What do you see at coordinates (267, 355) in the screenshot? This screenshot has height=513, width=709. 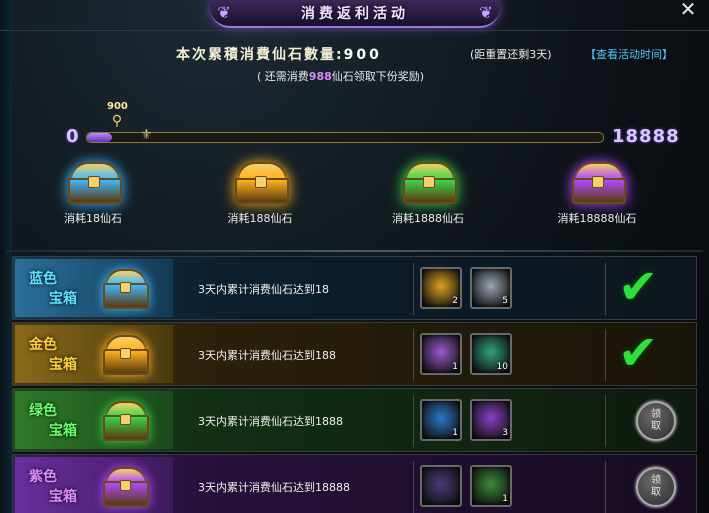 I see `requirement-text: 3天内累计消费仙石达到188` at bounding box center [267, 355].